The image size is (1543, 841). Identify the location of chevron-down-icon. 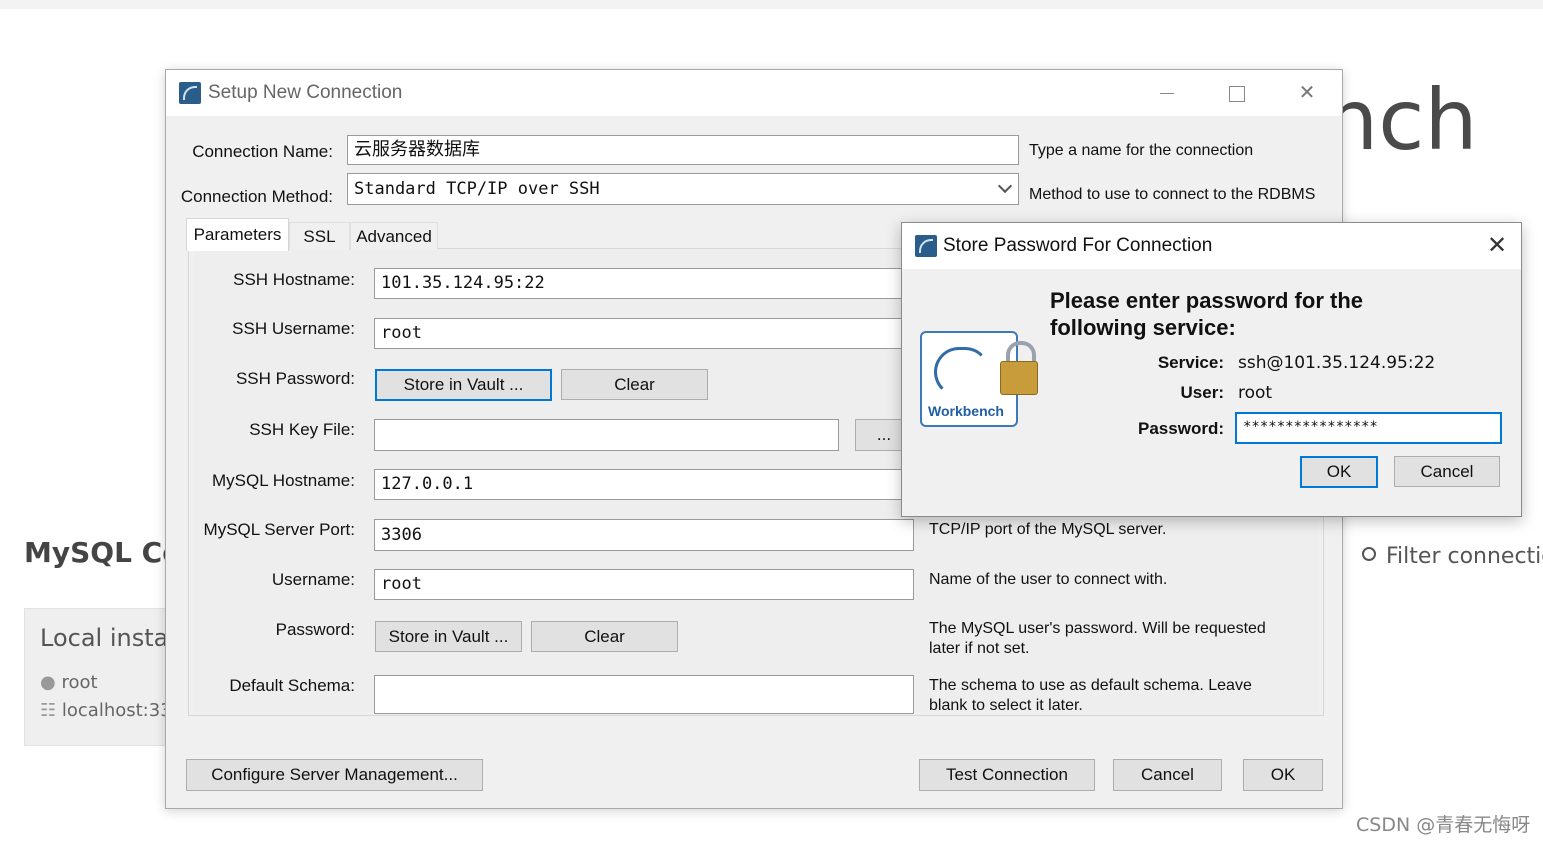
(1005, 186).